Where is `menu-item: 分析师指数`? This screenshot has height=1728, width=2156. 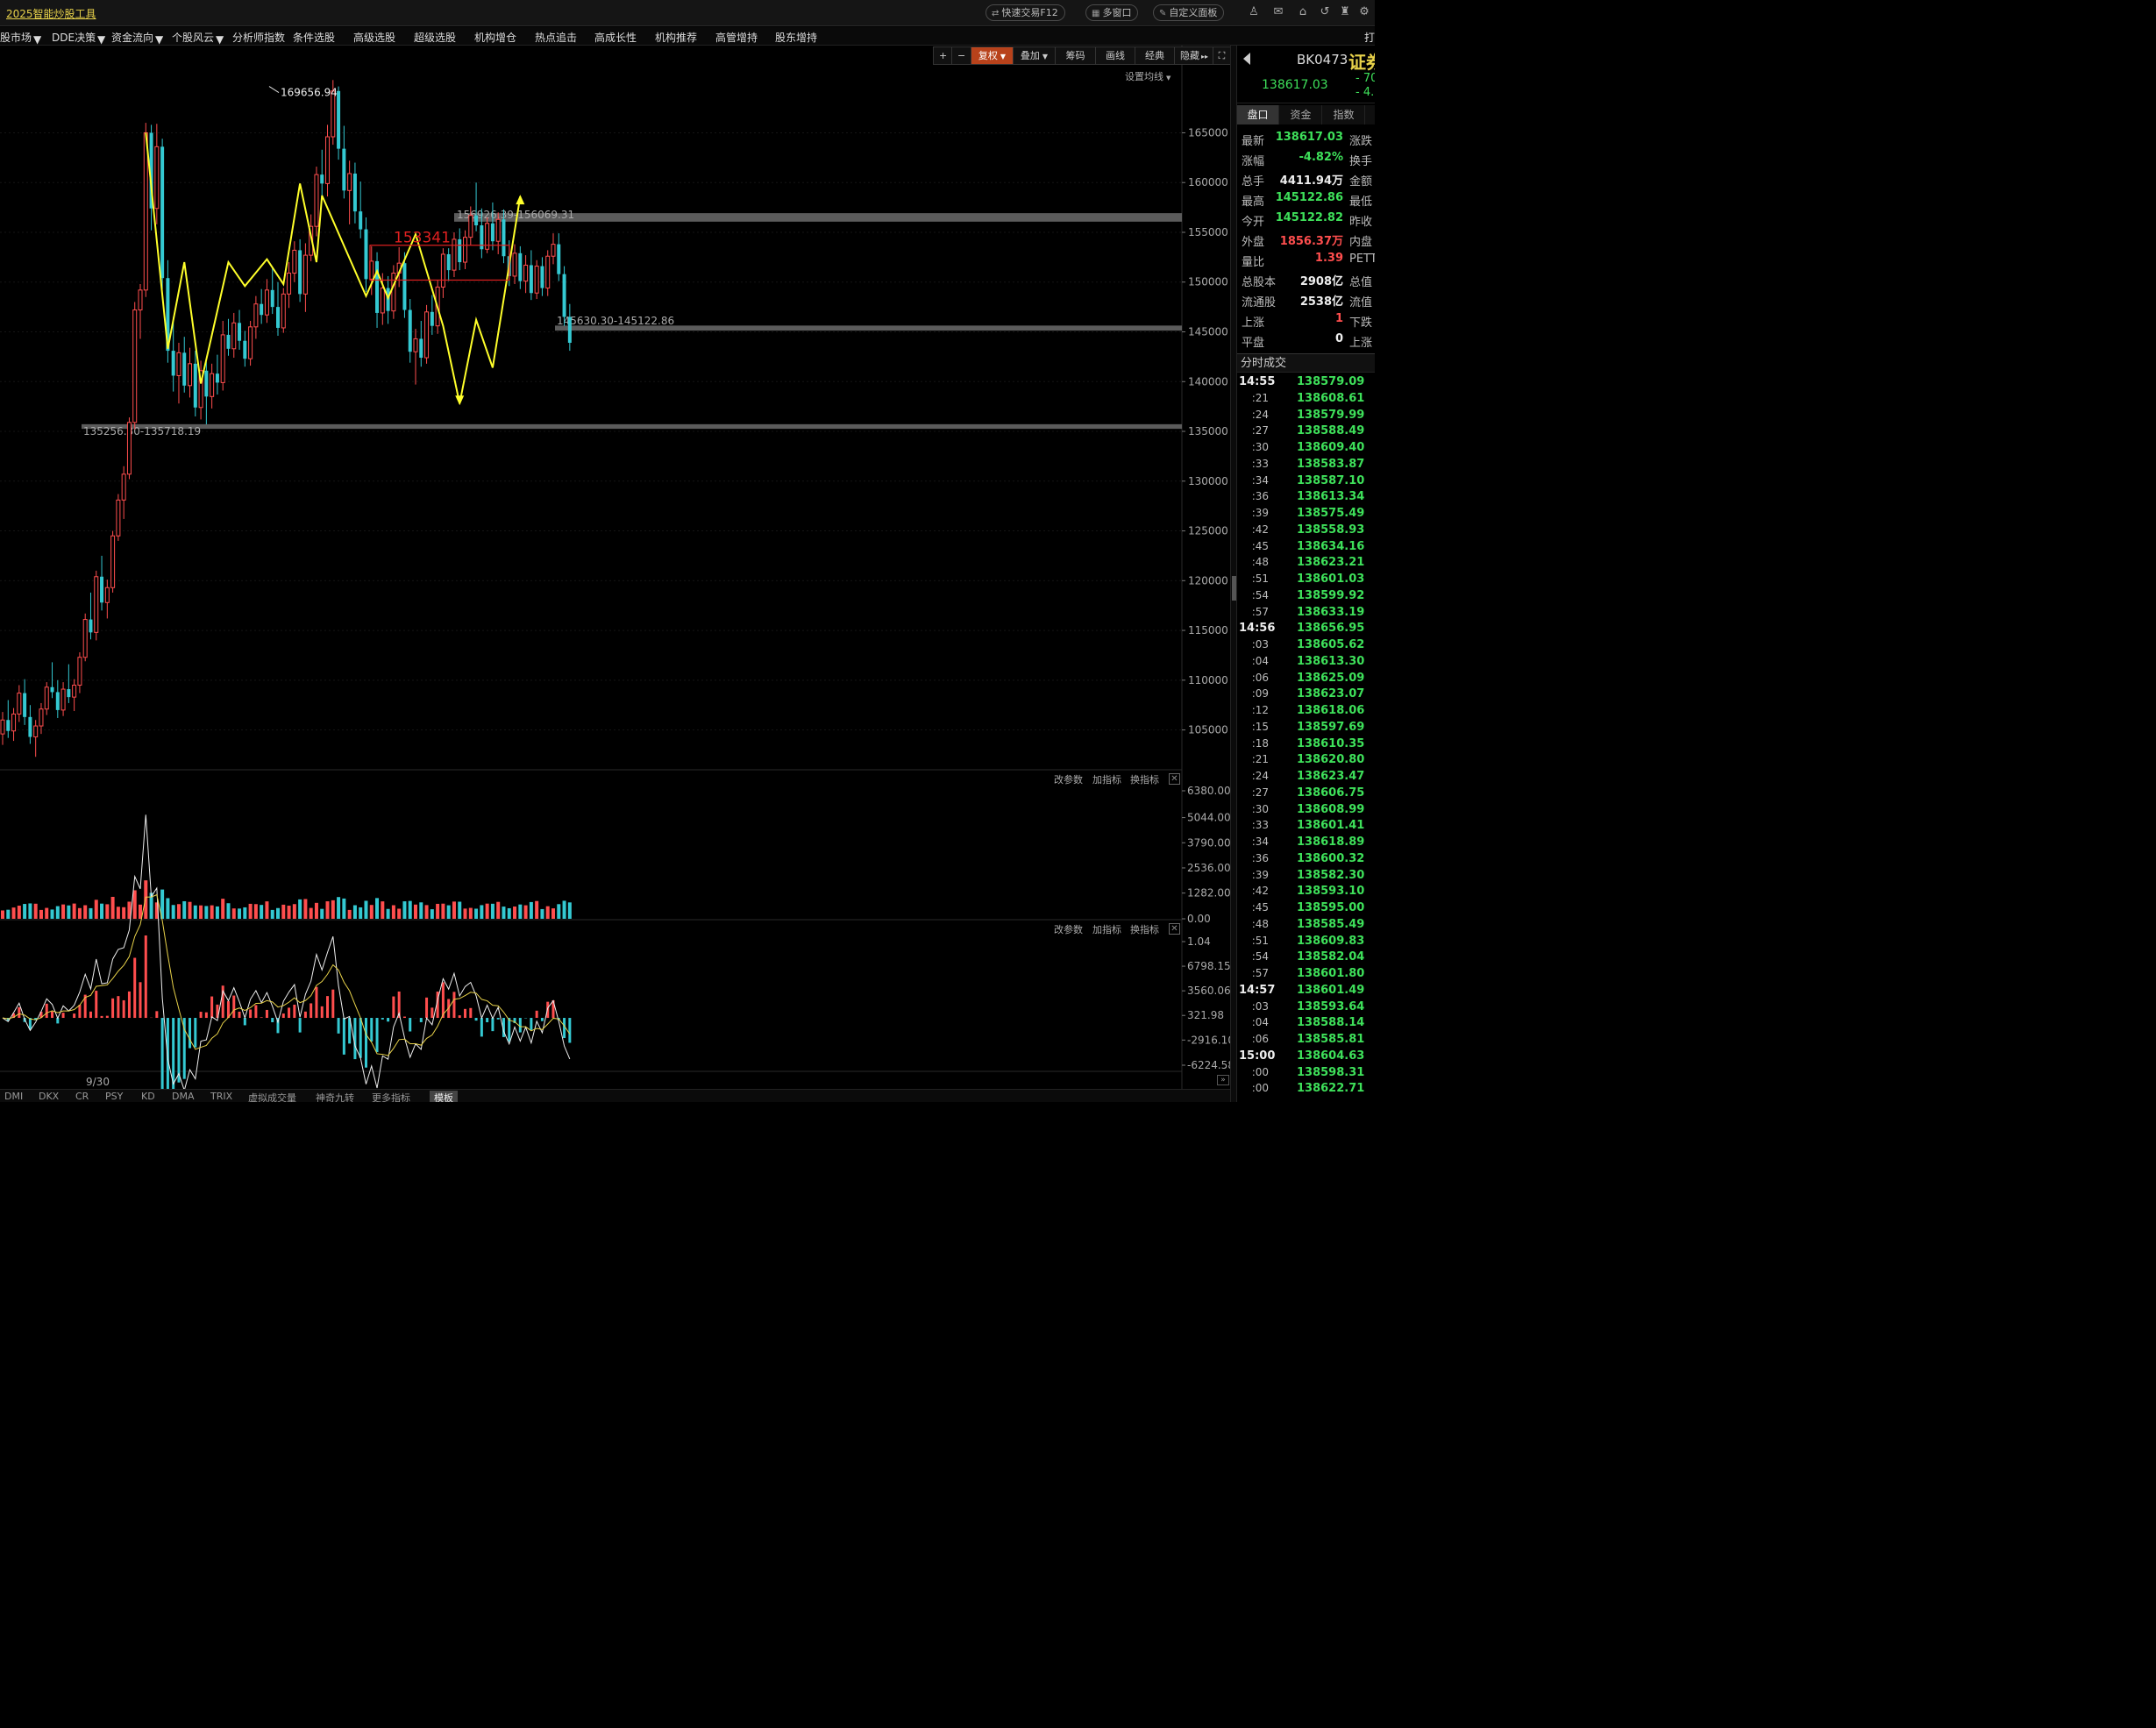 menu-item: 分析师指数 is located at coordinates (258, 37).